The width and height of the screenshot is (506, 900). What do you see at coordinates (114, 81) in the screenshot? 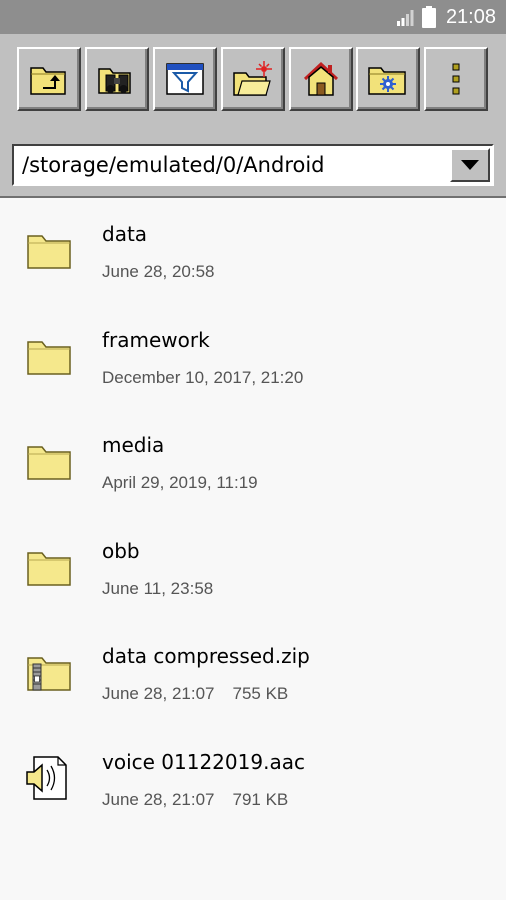
I see `binoculars-icon` at bounding box center [114, 81].